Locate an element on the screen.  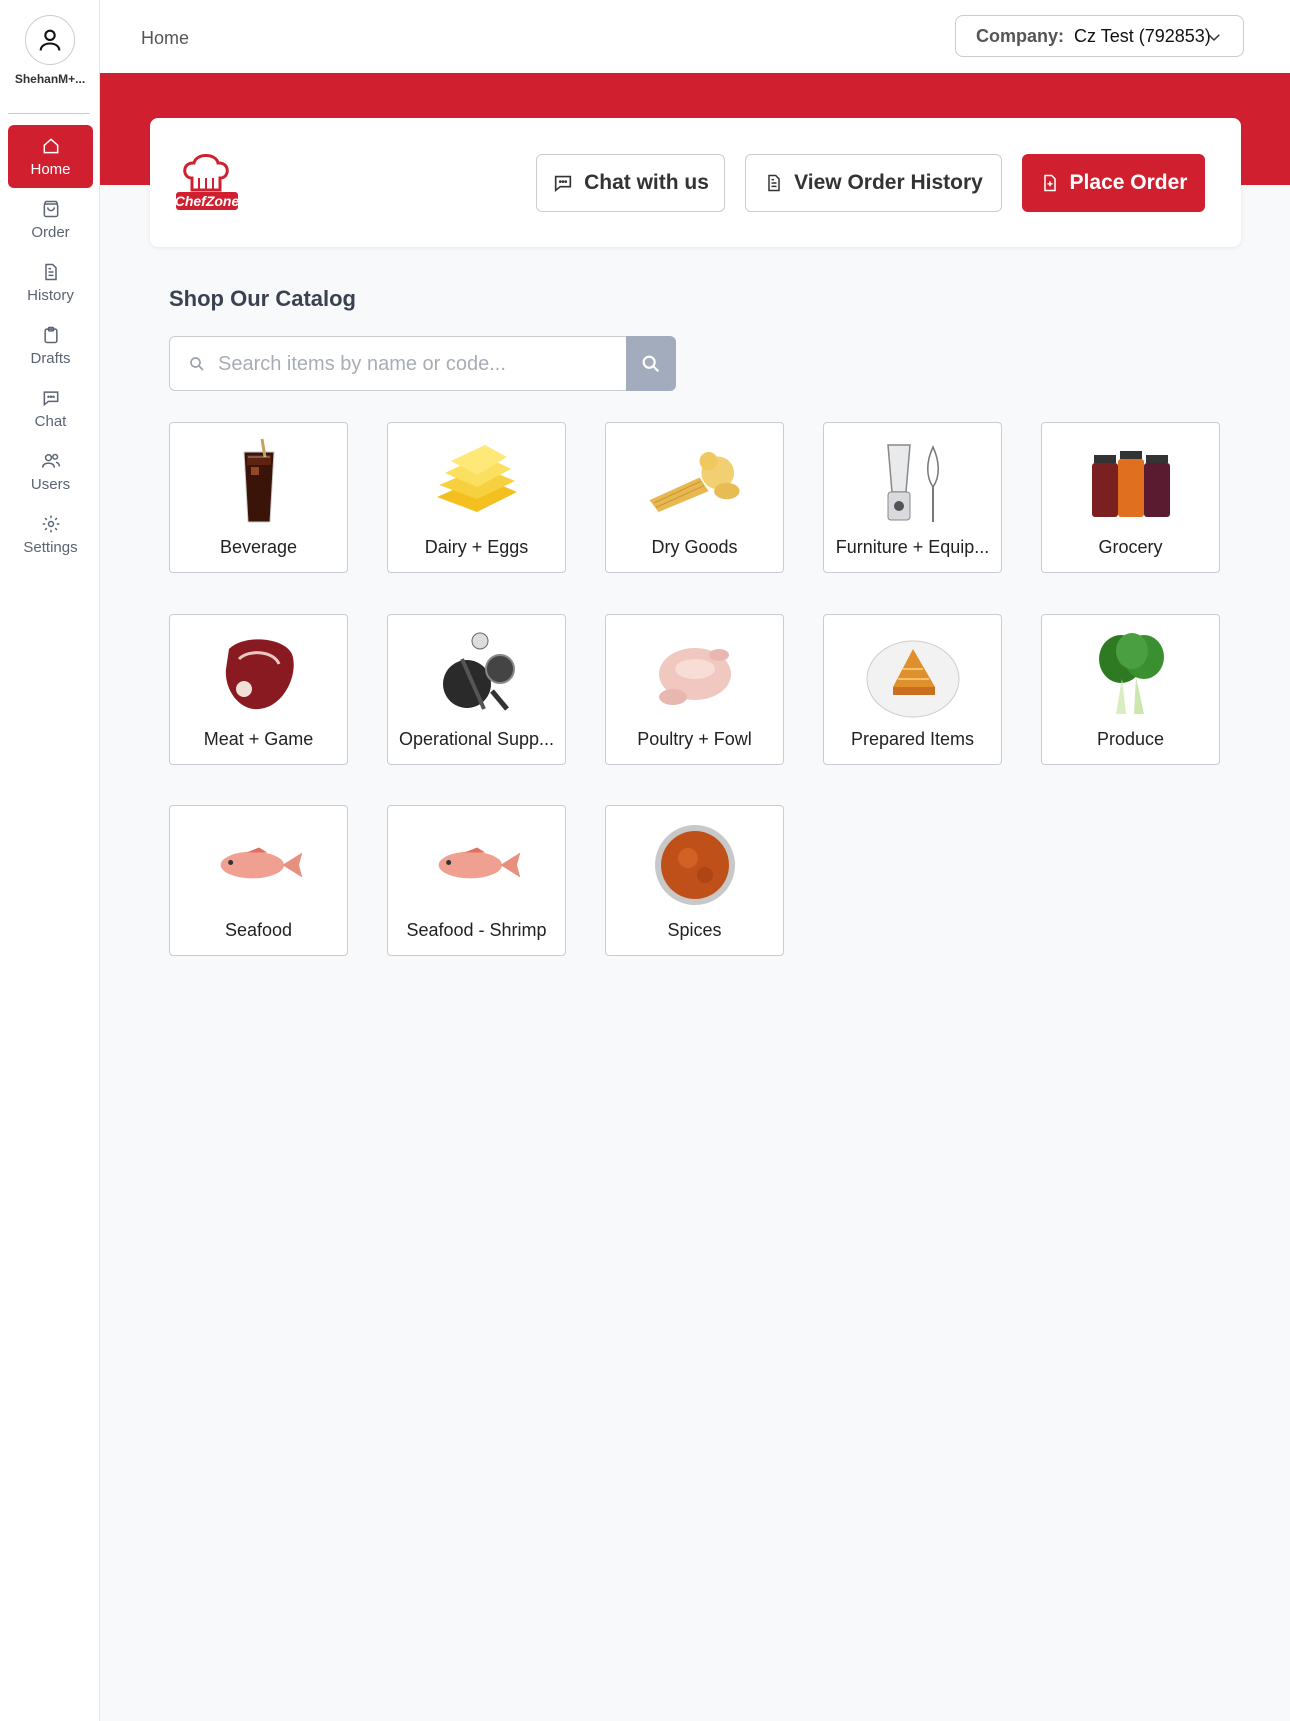
top-bar: Home Company: Cz Test (792853) is located at coordinates (695, 36).